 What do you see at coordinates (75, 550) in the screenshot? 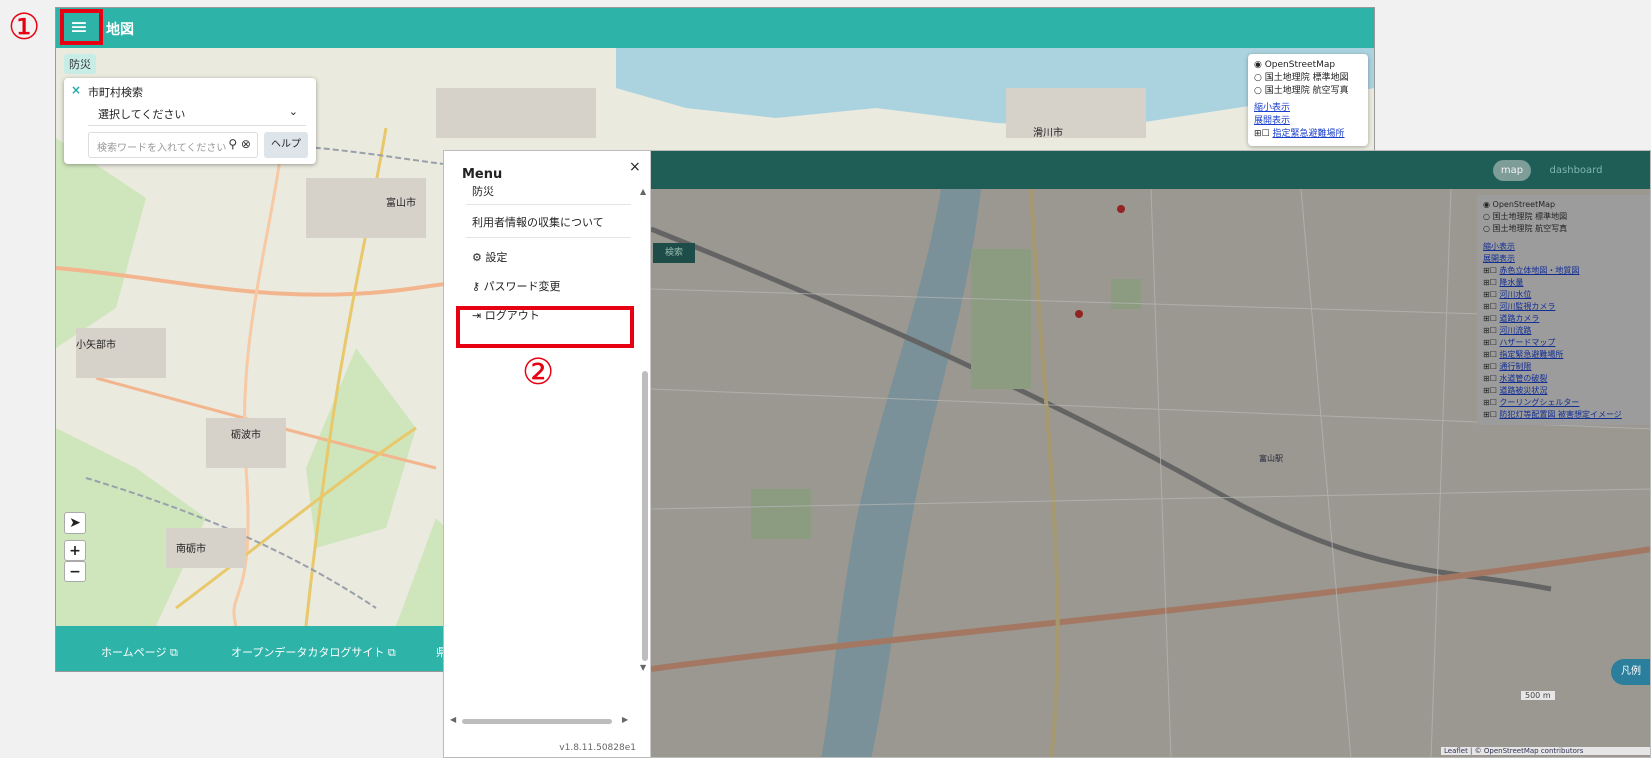
I see `zoom-in-button: +` at bounding box center [75, 550].